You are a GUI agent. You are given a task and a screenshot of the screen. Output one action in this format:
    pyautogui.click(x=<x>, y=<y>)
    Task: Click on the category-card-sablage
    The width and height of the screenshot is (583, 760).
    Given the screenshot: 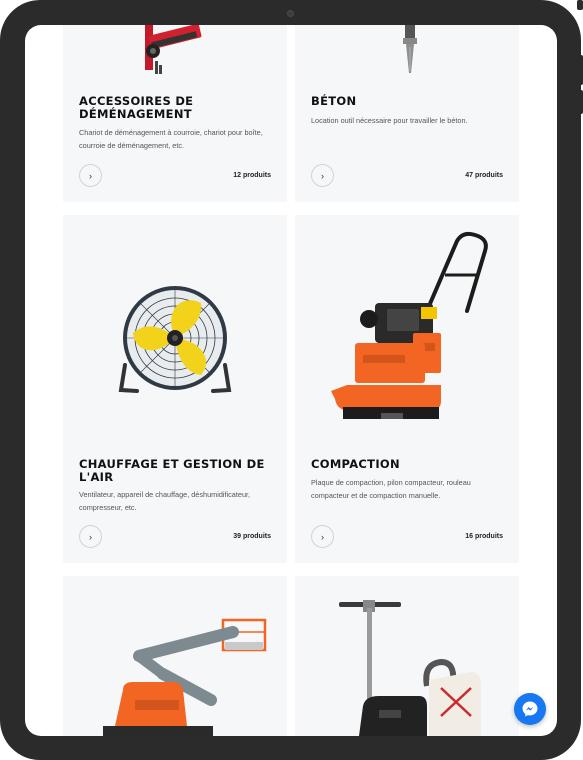 What is the action you would take?
    pyautogui.click(x=407, y=656)
    